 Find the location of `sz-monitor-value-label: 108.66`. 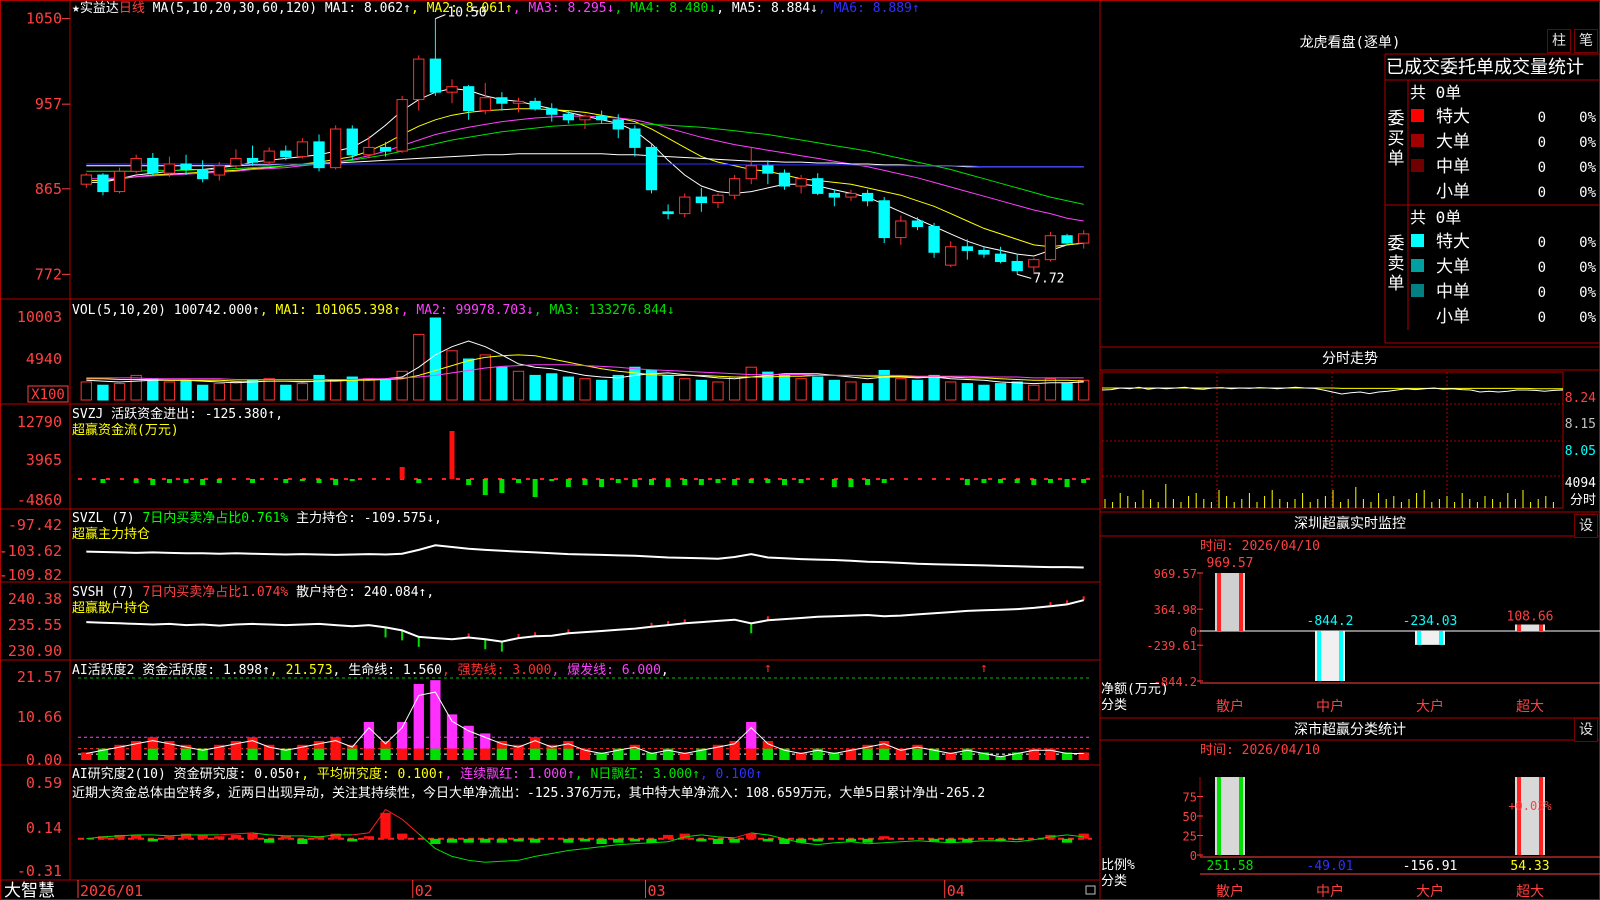

sz-monitor-value-label: 108.66 is located at coordinates (1530, 616).